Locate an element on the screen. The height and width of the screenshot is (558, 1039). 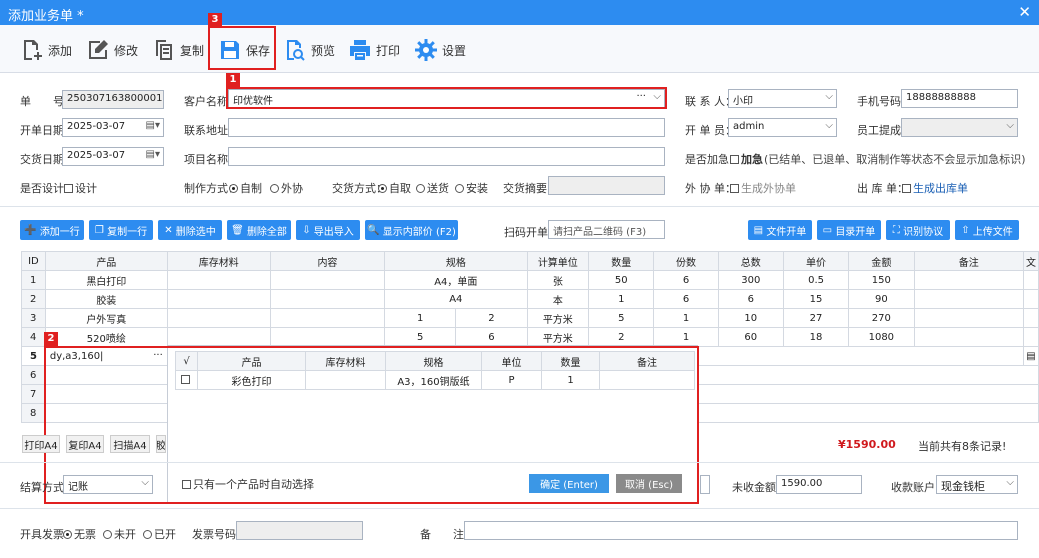
plus-icon: ➕ is located at coordinates (32, 230).